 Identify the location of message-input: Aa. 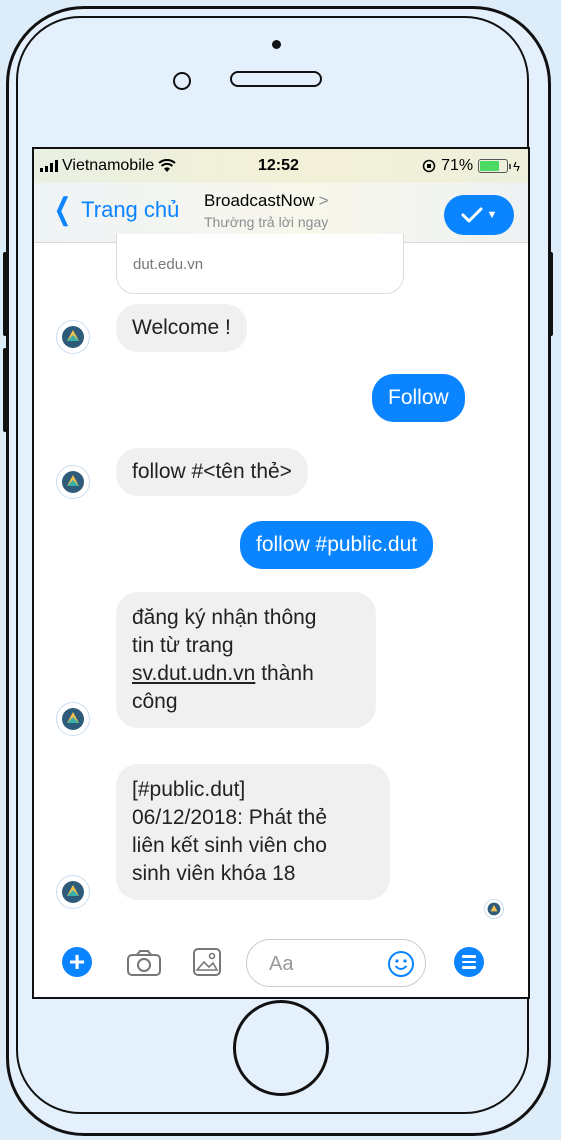
(336, 963).